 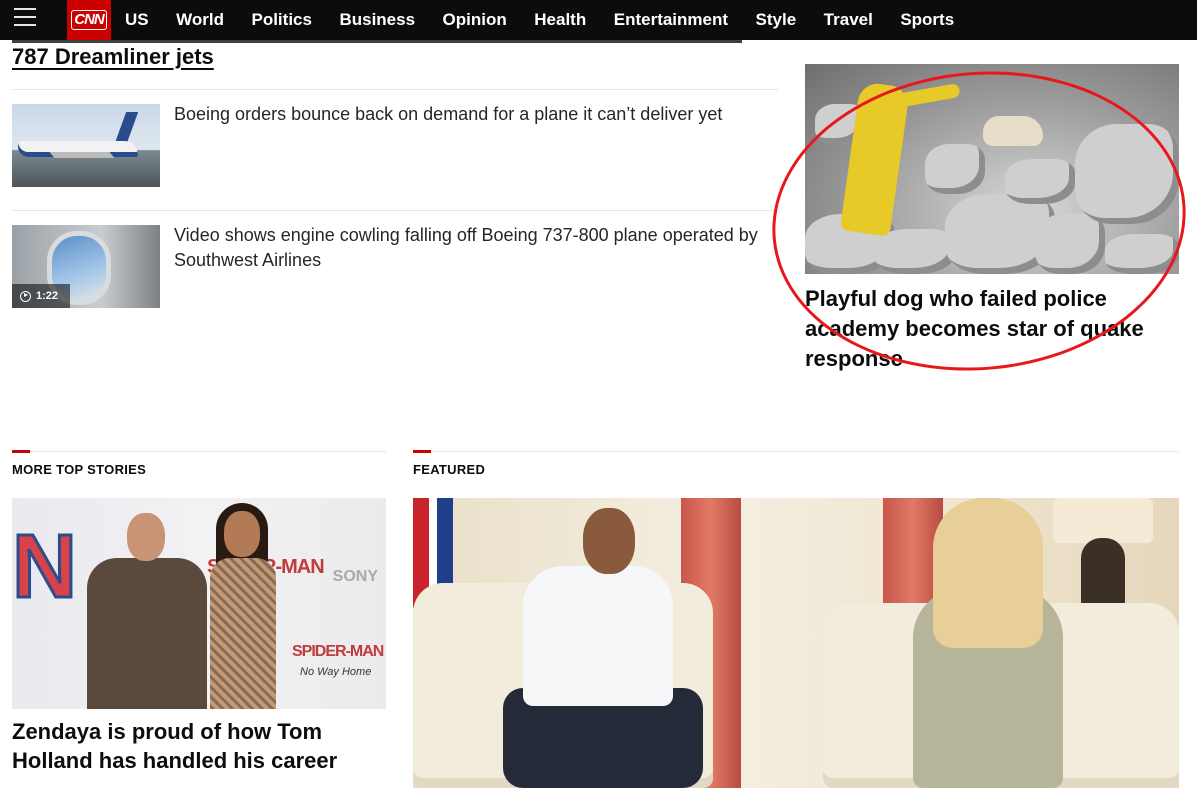 What do you see at coordinates (200, 20) in the screenshot?
I see `nav-link-world: World` at bounding box center [200, 20].